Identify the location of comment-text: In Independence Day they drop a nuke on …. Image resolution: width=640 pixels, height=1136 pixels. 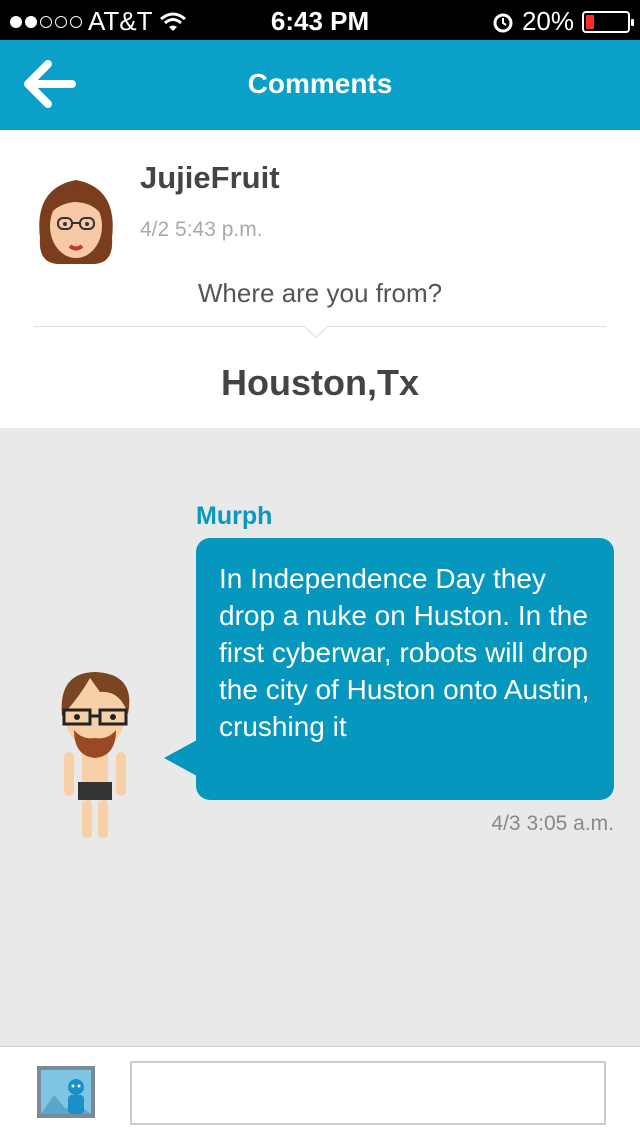
(404, 652).